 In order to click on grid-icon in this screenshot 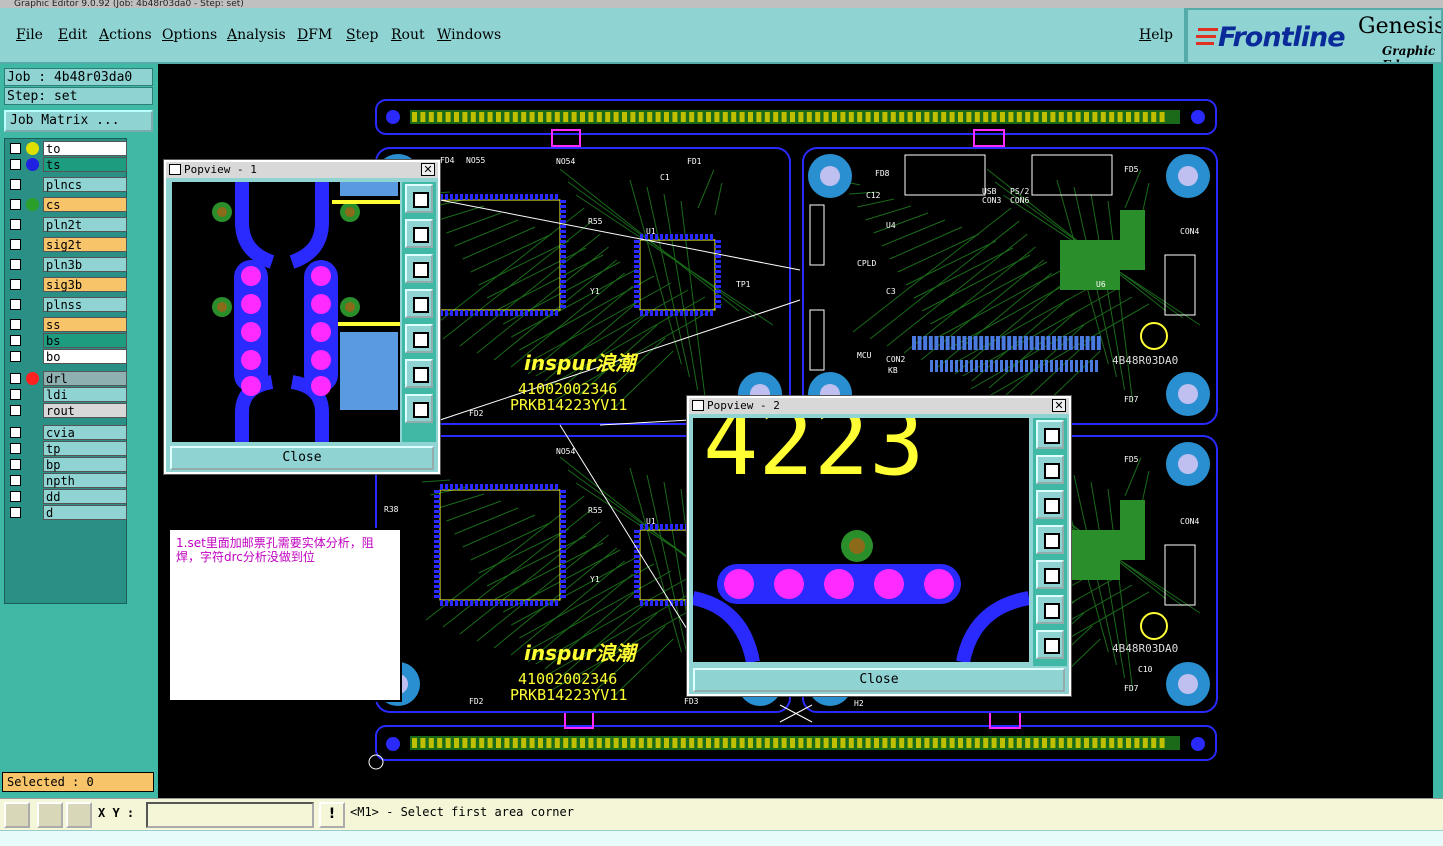, I will do `click(79, 815)`.